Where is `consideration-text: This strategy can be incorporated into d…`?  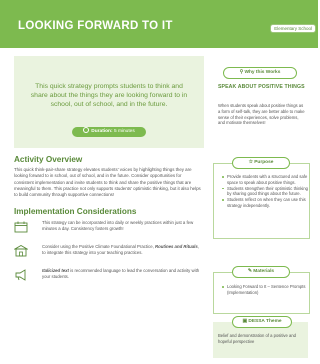 consideration-text: This strategy can be incorporated into d… is located at coordinates (118, 226).